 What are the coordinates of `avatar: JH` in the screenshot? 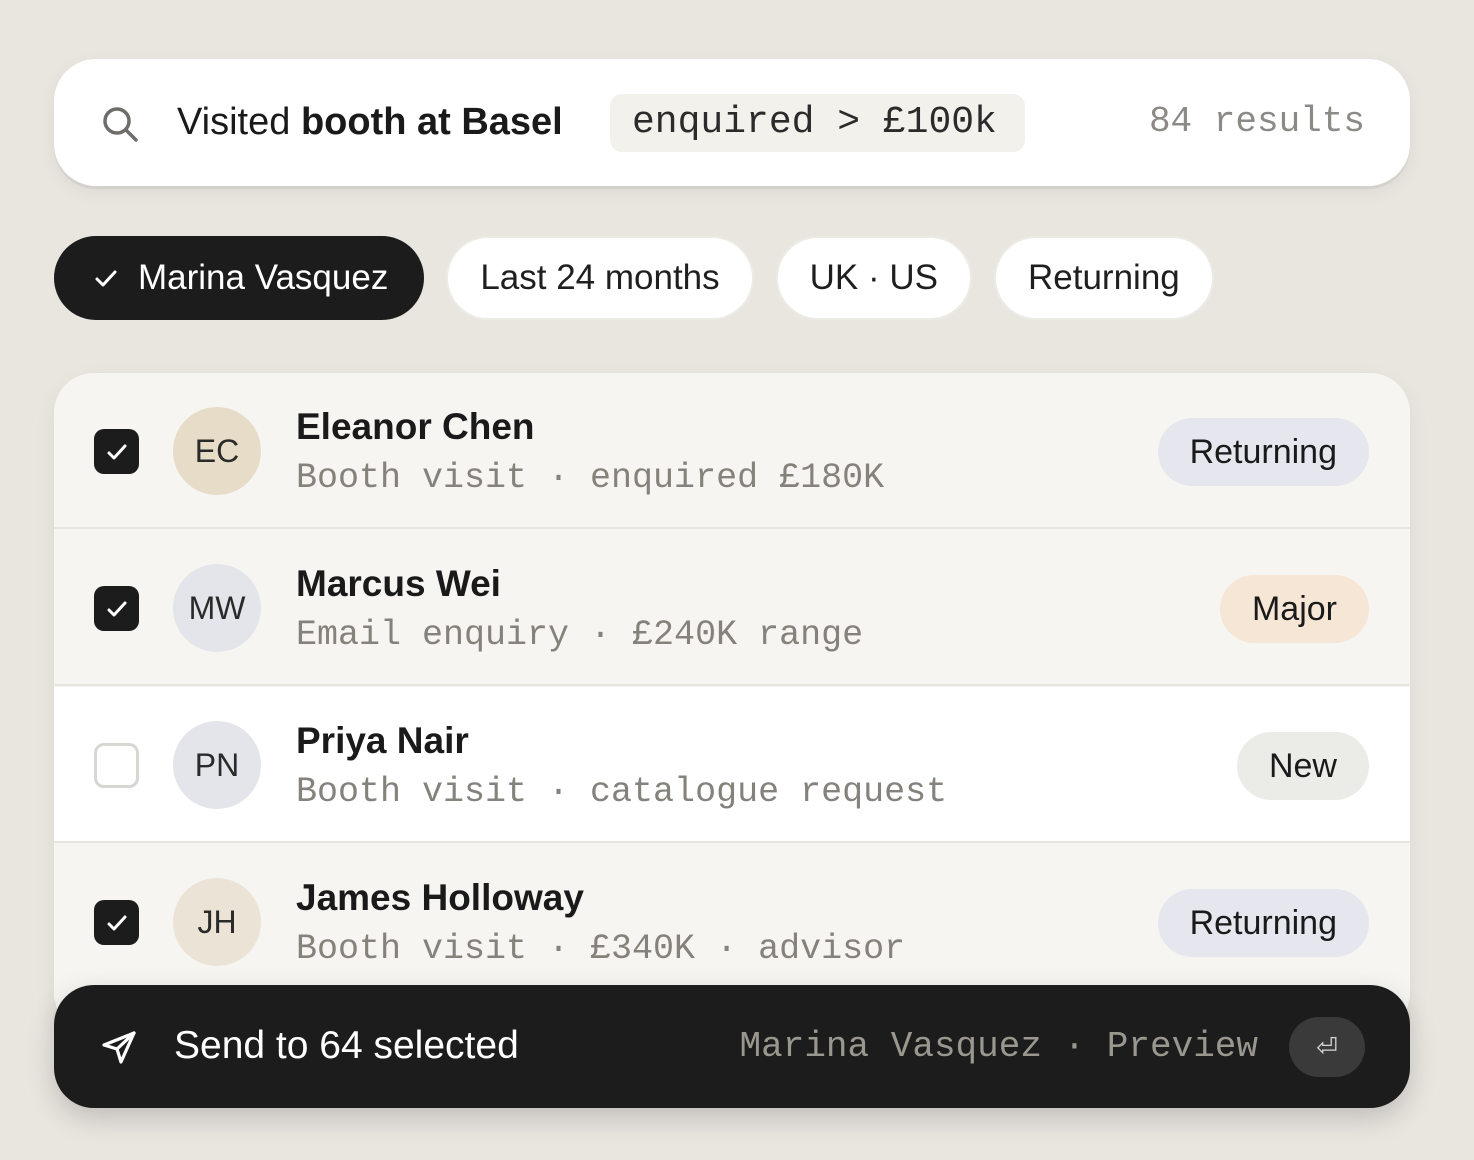 It's located at (217, 922).